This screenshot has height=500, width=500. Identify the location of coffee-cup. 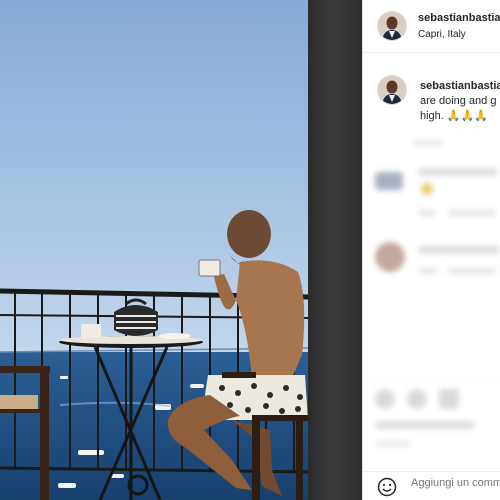
(209, 268).